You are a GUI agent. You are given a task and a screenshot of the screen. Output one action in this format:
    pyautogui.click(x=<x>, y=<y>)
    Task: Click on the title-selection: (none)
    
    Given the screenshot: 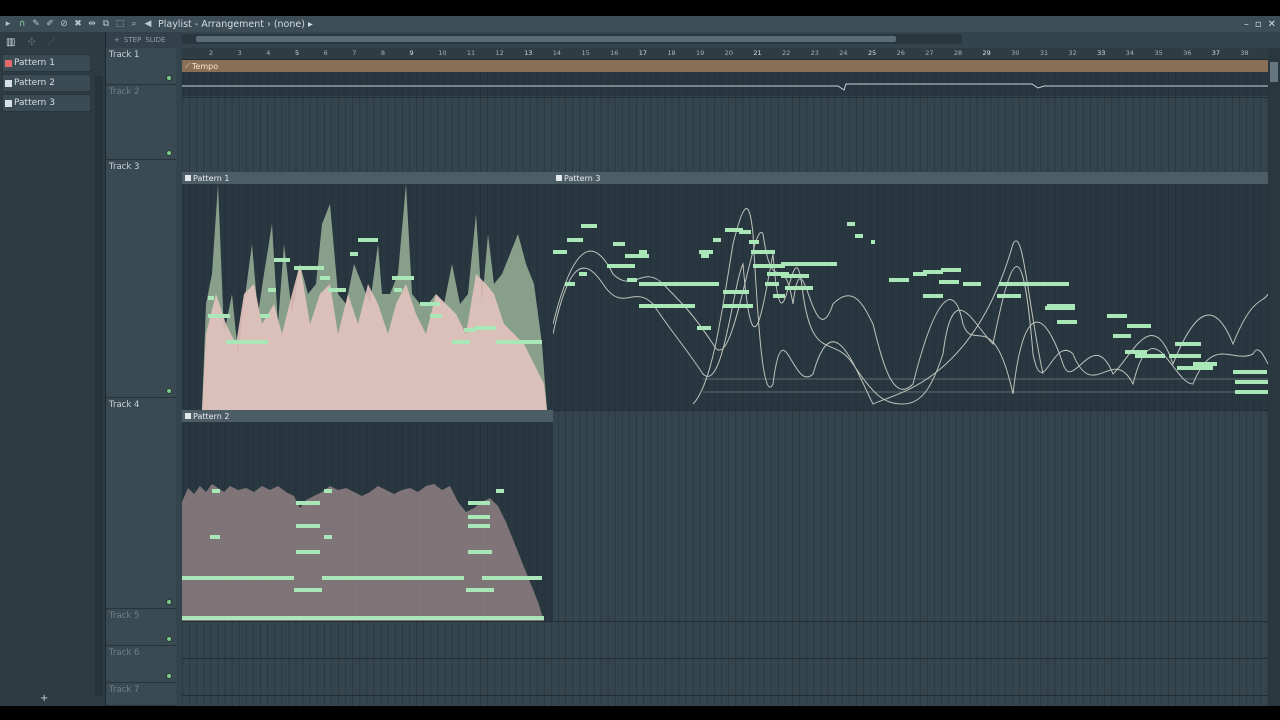 What is the action you would take?
    pyautogui.click(x=289, y=24)
    